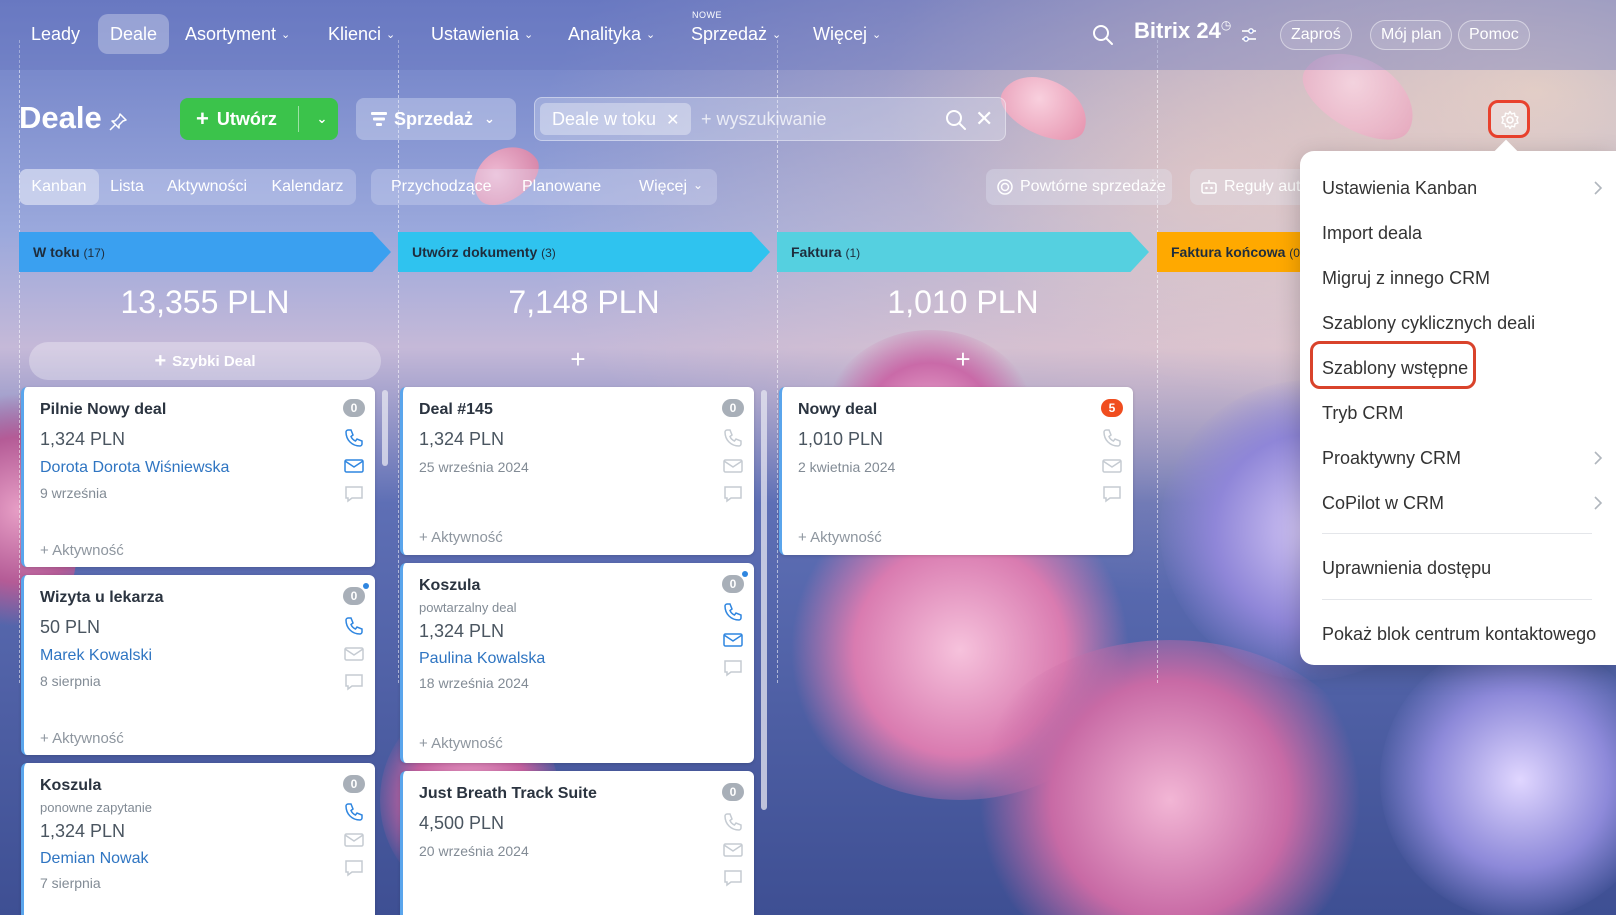  What do you see at coordinates (847, 34) in the screenshot?
I see `nav-item-wiecej: Więcej ⌄` at bounding box center [847, 34].